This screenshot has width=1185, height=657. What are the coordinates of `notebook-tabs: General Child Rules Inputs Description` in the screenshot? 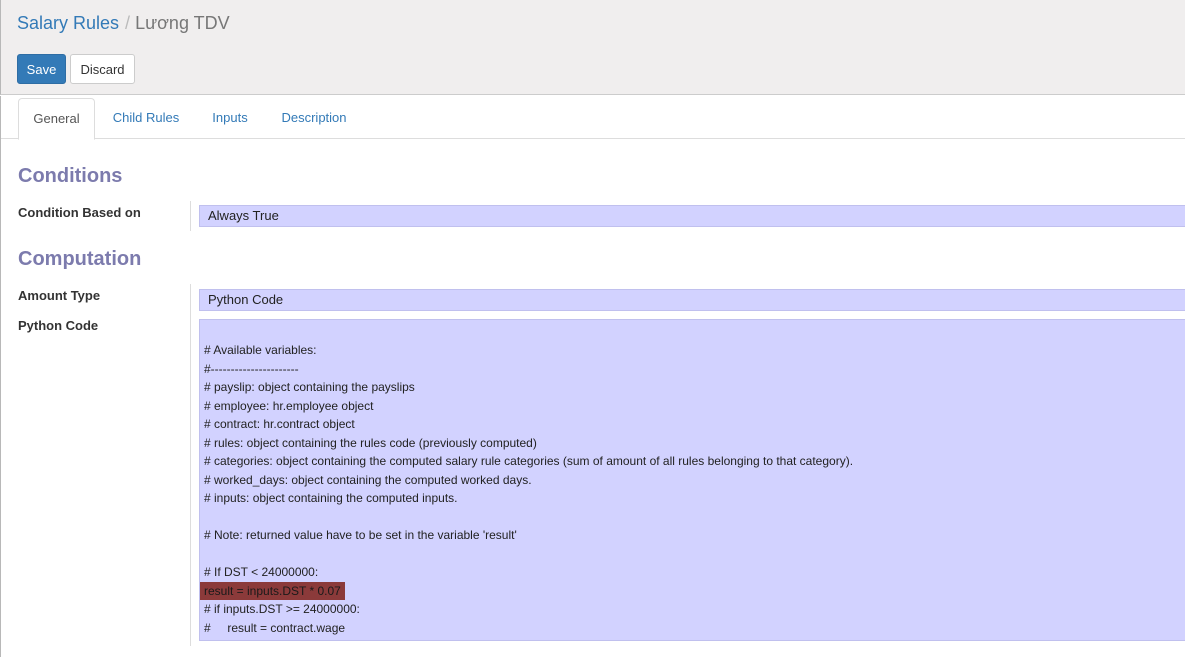 It's located at (593, 118).